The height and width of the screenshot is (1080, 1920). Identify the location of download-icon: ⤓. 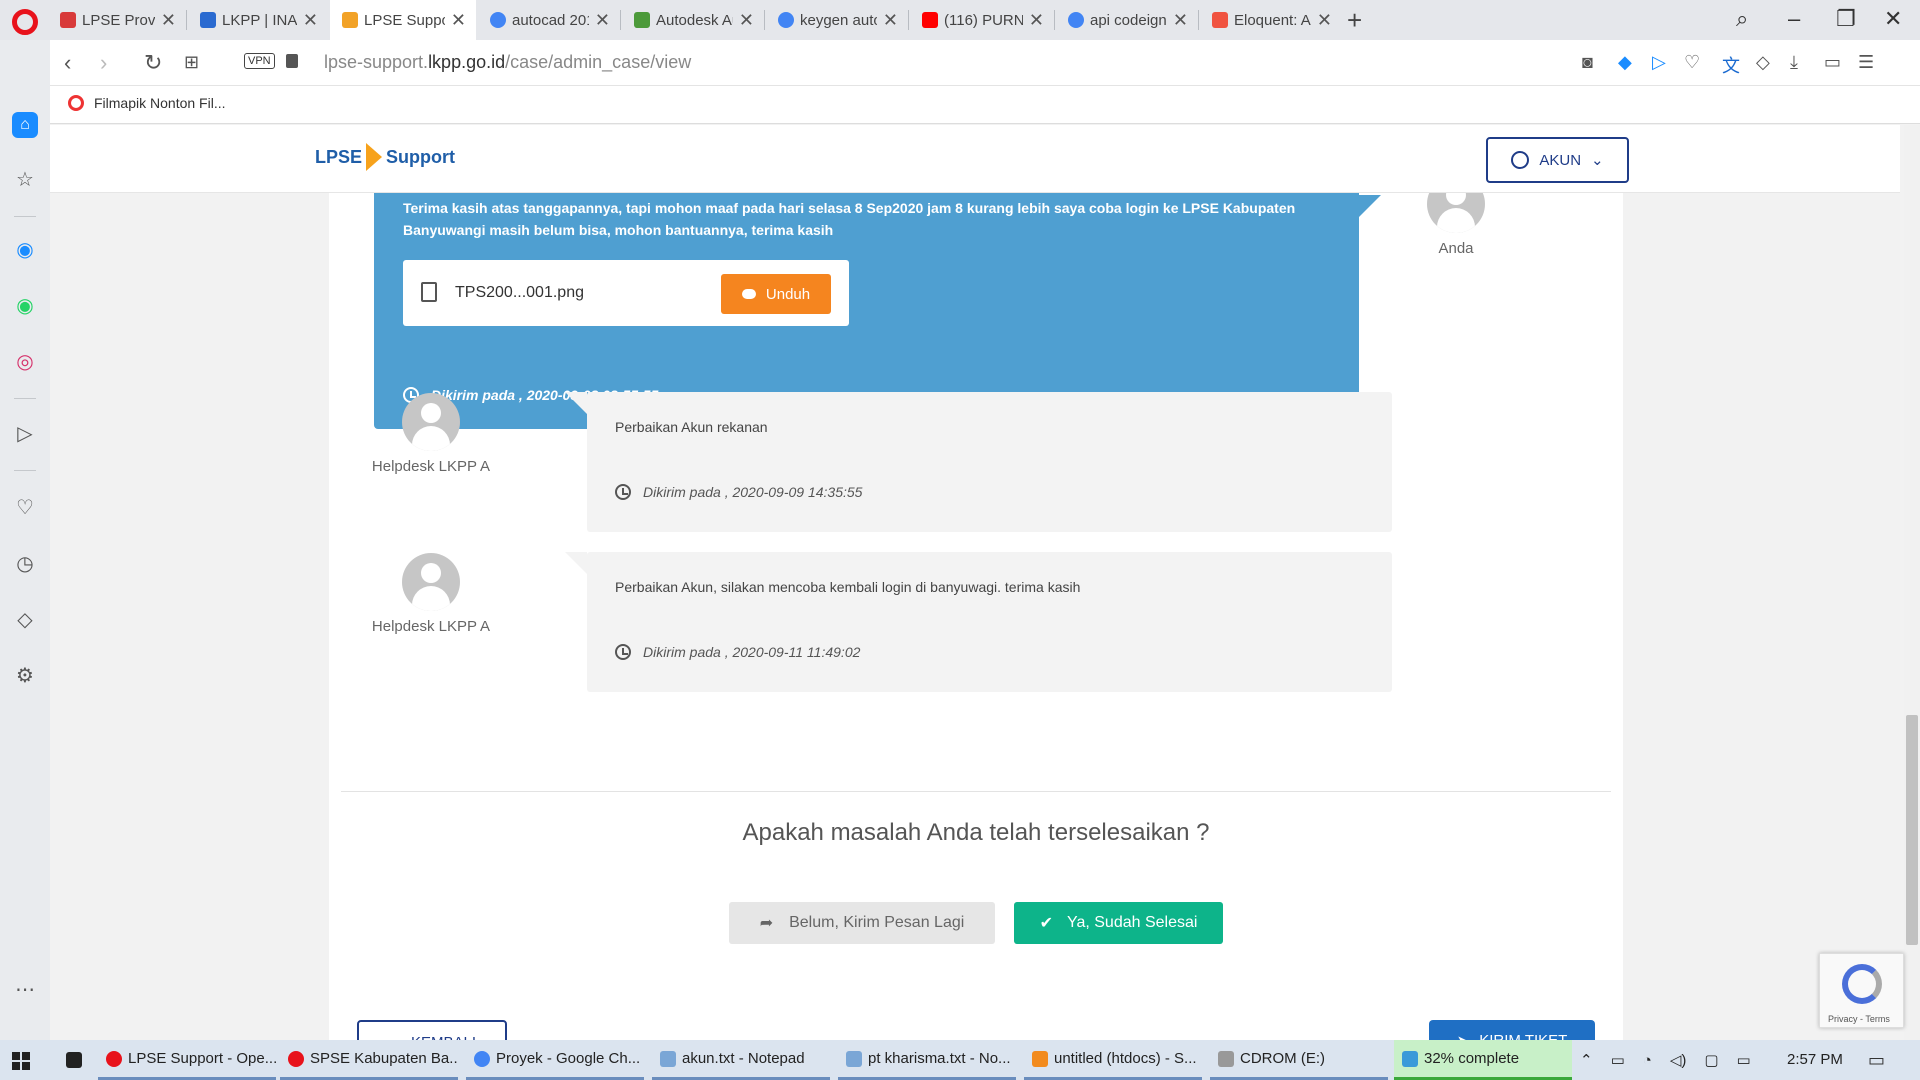
(1794, 62).